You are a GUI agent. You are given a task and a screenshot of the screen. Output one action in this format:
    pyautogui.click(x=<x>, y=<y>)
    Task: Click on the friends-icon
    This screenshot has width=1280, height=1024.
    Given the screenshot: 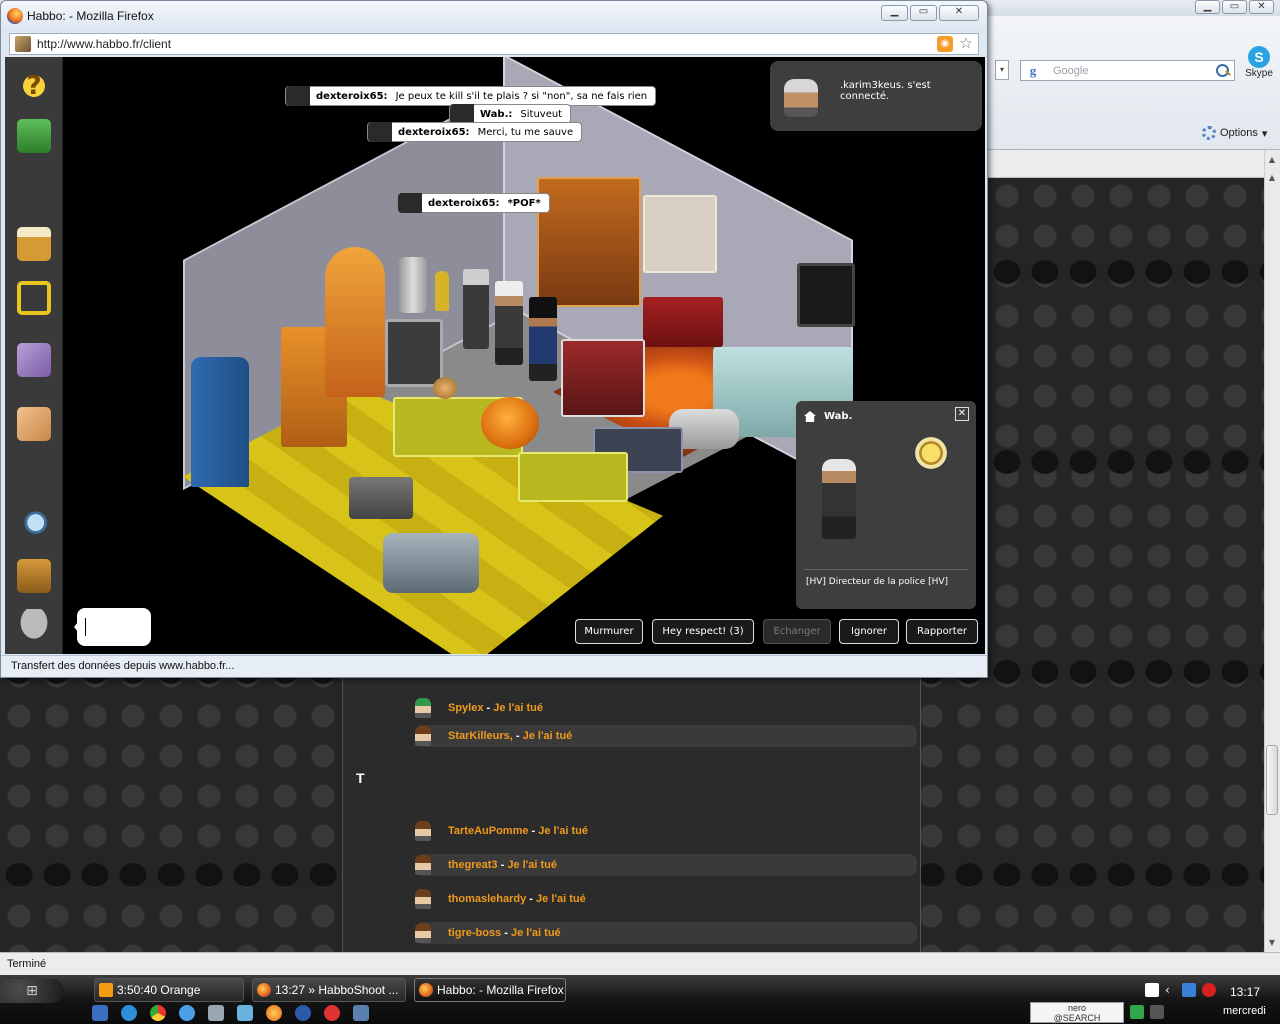 What is the action you would take?
    pyautogui.click(x=34, y=424)
    